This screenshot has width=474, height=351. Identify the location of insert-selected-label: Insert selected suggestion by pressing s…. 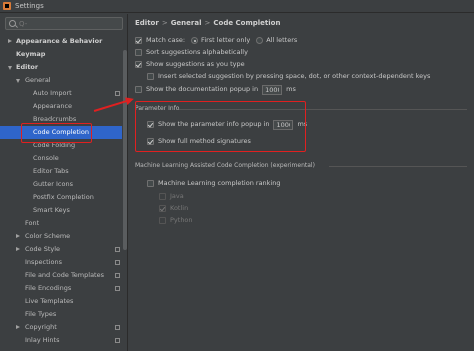
(294, 76).